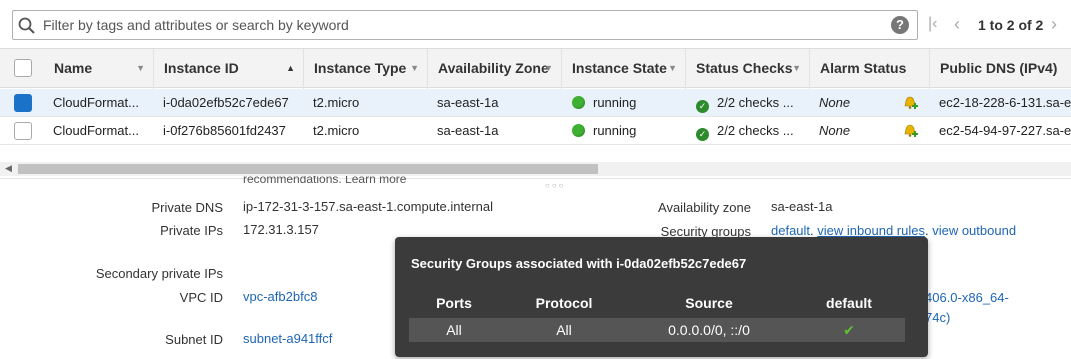 Image resolution: width=1071 pixels, height=359 pixels. Describe the element at coordinates (290, 68) in the screenshot. I see `sort-ascending-icon: ▲` at that location.